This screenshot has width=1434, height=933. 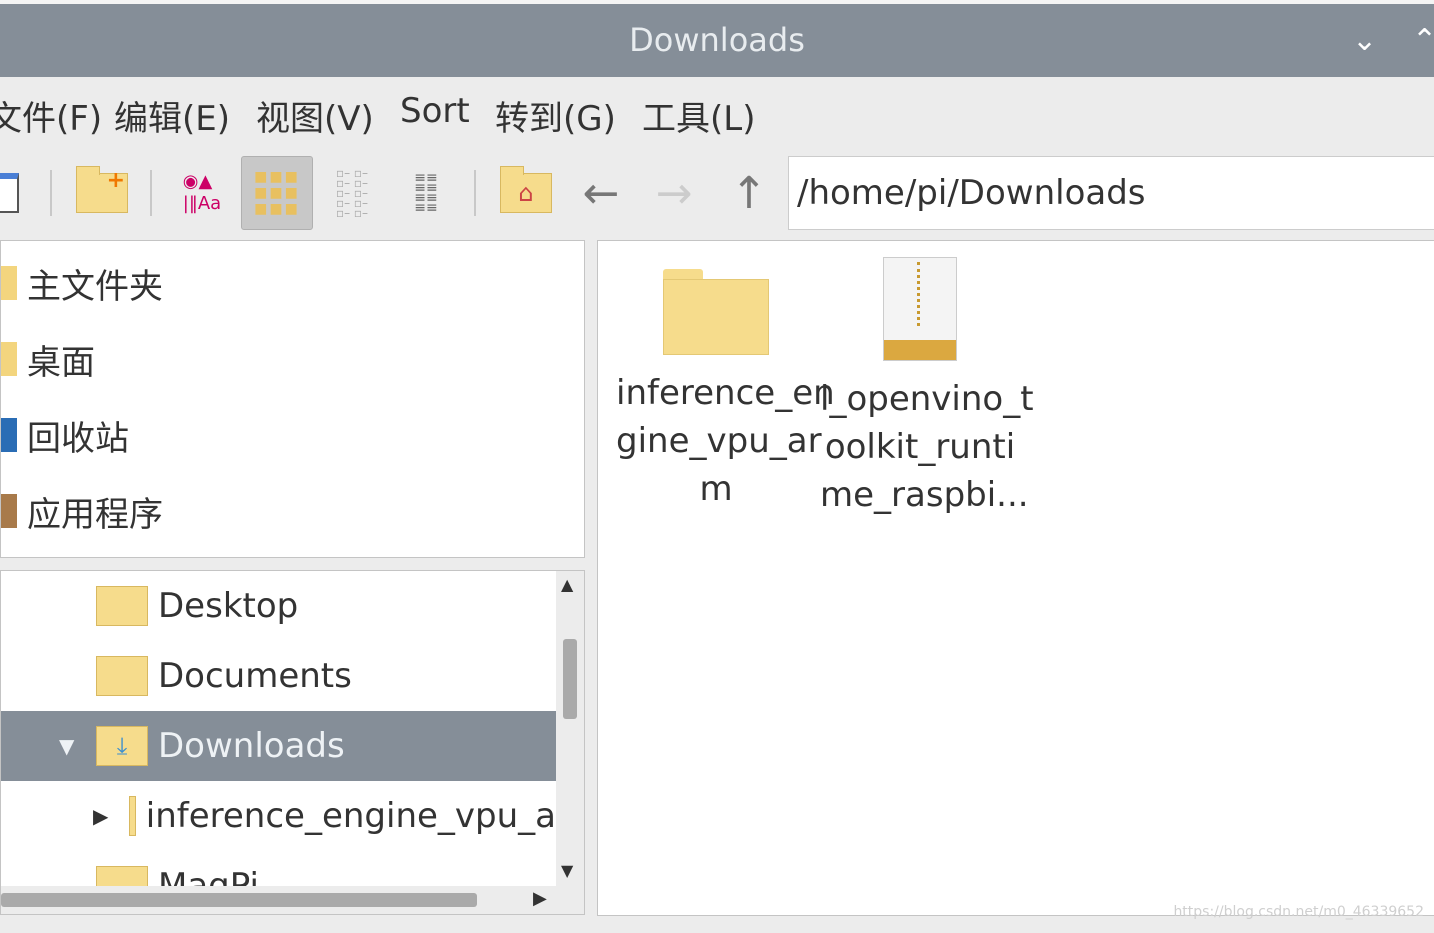 I want to click on menu-view: 视图(V), so click(x=315, y=115).